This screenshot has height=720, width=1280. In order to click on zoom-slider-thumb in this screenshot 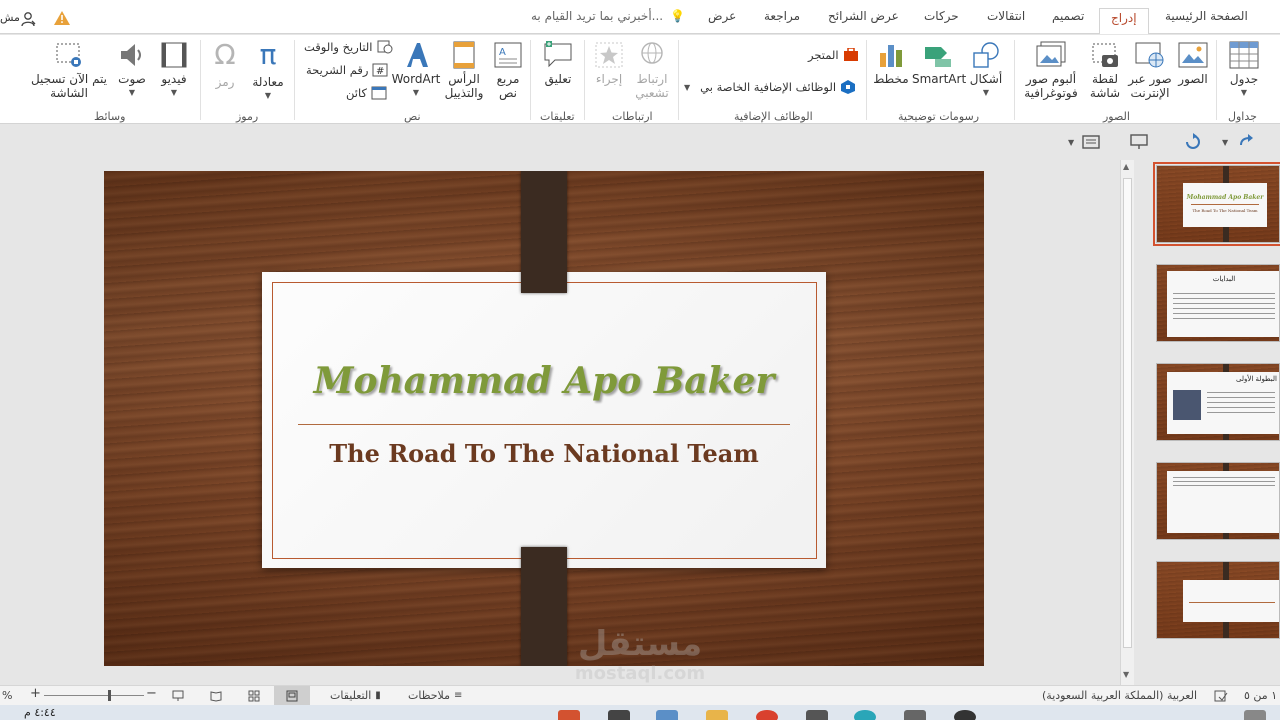, I will do `click(109, 695)`.